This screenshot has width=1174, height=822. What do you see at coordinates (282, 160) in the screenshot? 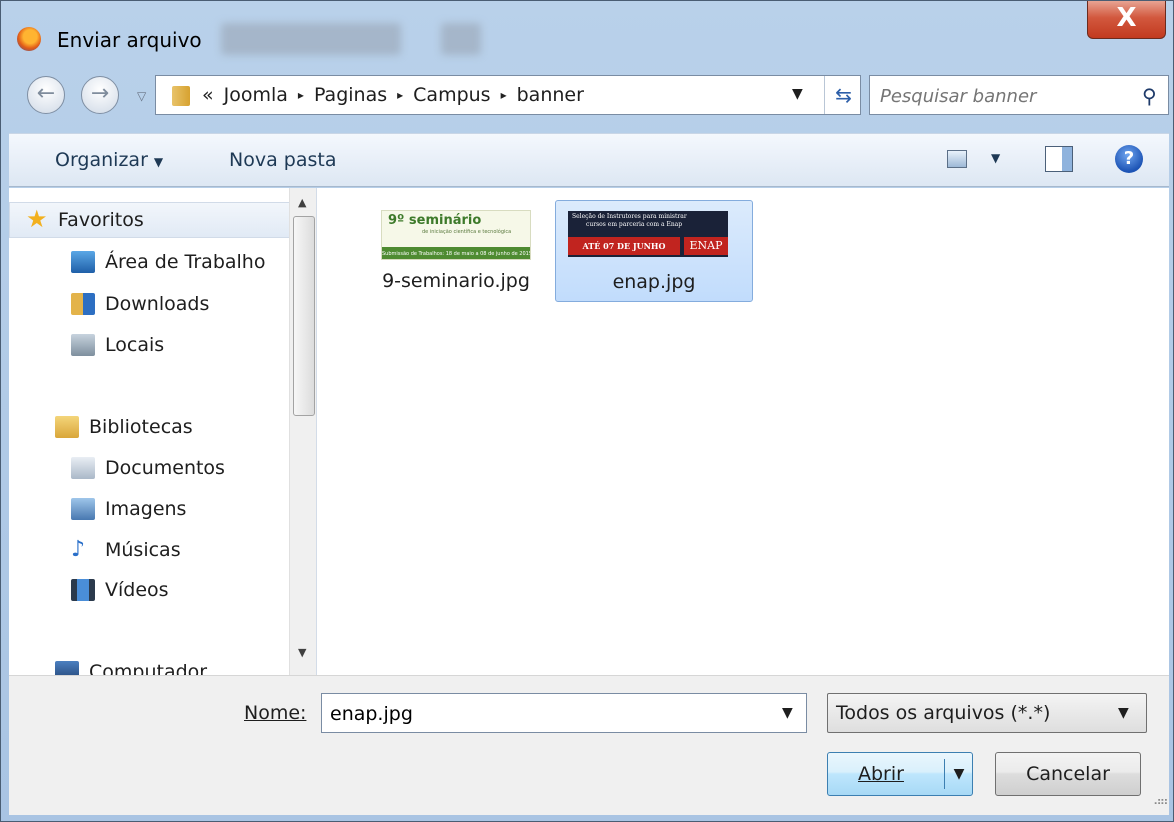
I see `new-folder-button: Nova pasta` at bounding box center [282, 160].